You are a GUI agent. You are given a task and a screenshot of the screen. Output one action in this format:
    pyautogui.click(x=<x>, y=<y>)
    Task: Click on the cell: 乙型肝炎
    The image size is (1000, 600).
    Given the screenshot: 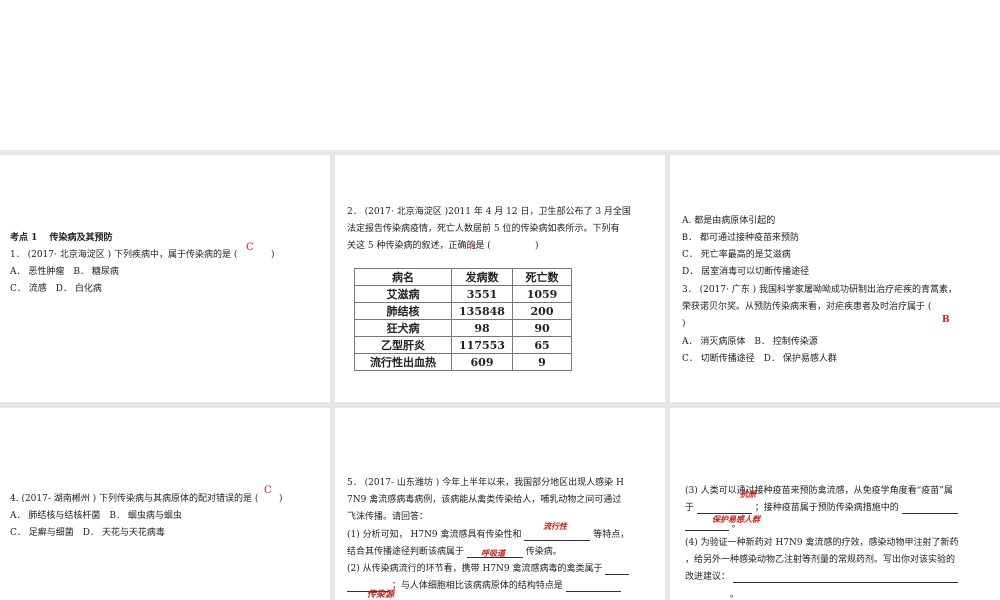 What is the action you would take?
    pyautogui.click(x=403, y=345)
    